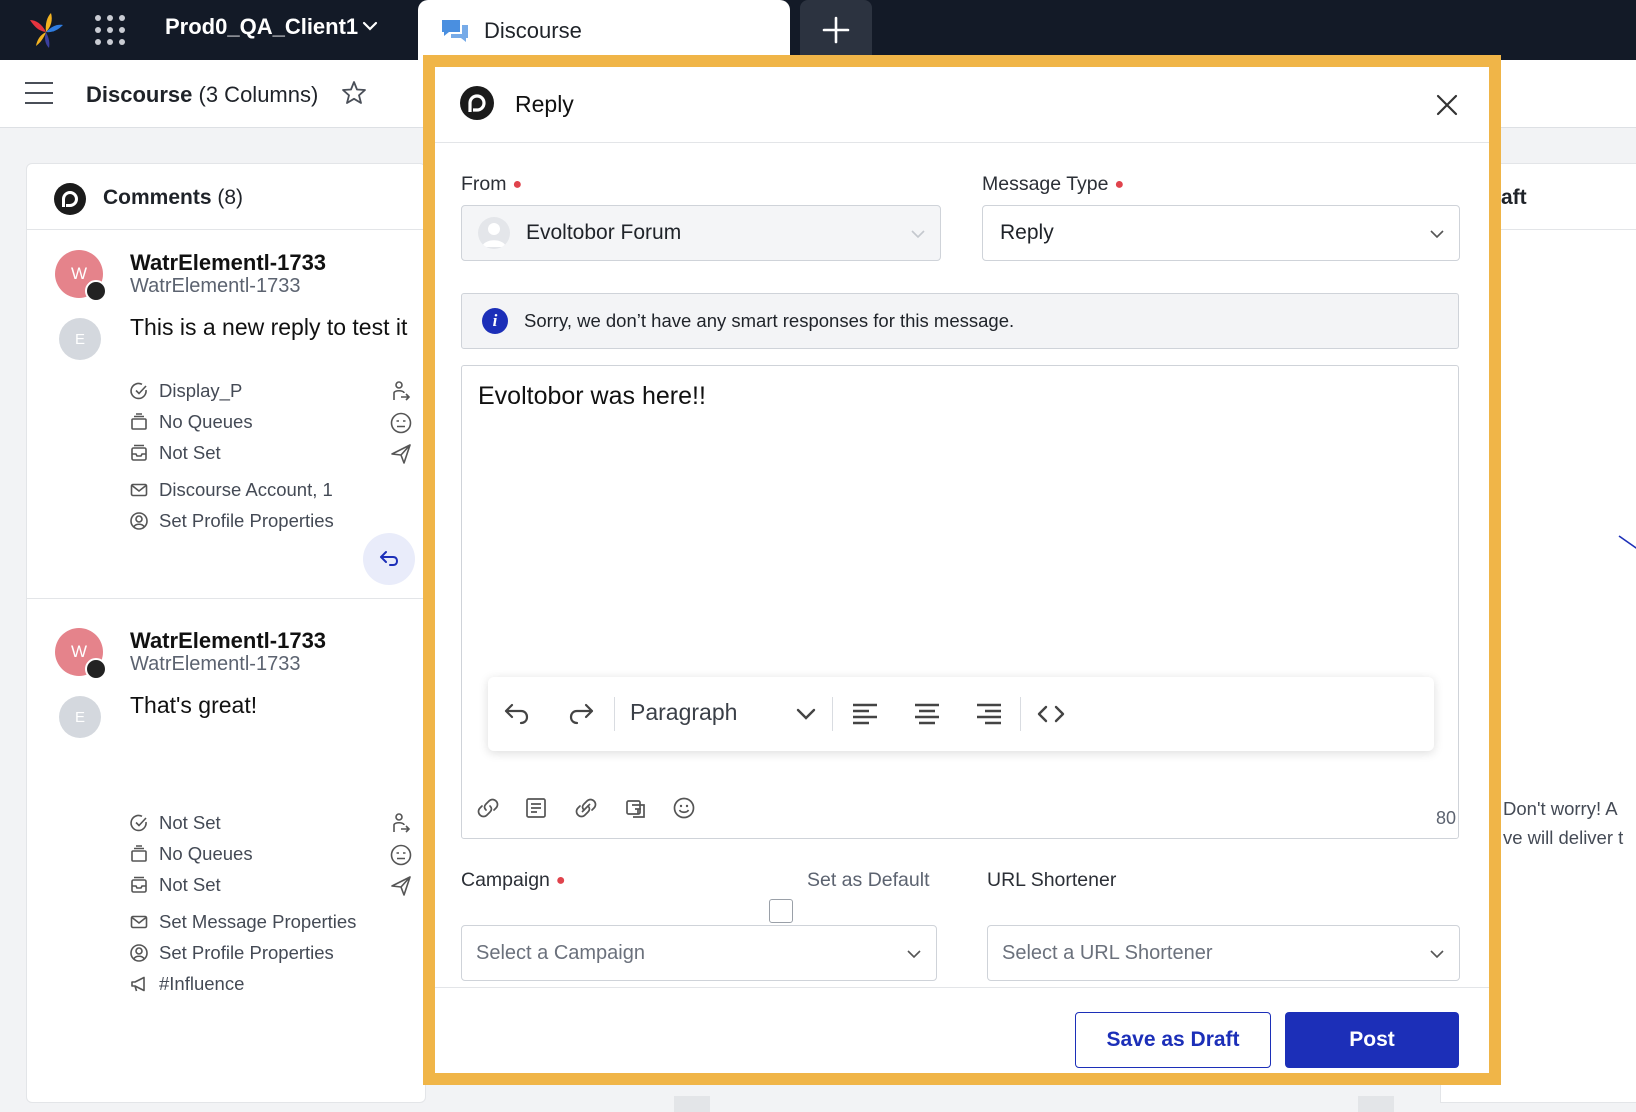 This screenshot has height=1112, width=1636. I want to click on modal-title: Reply, so click(544, 104).